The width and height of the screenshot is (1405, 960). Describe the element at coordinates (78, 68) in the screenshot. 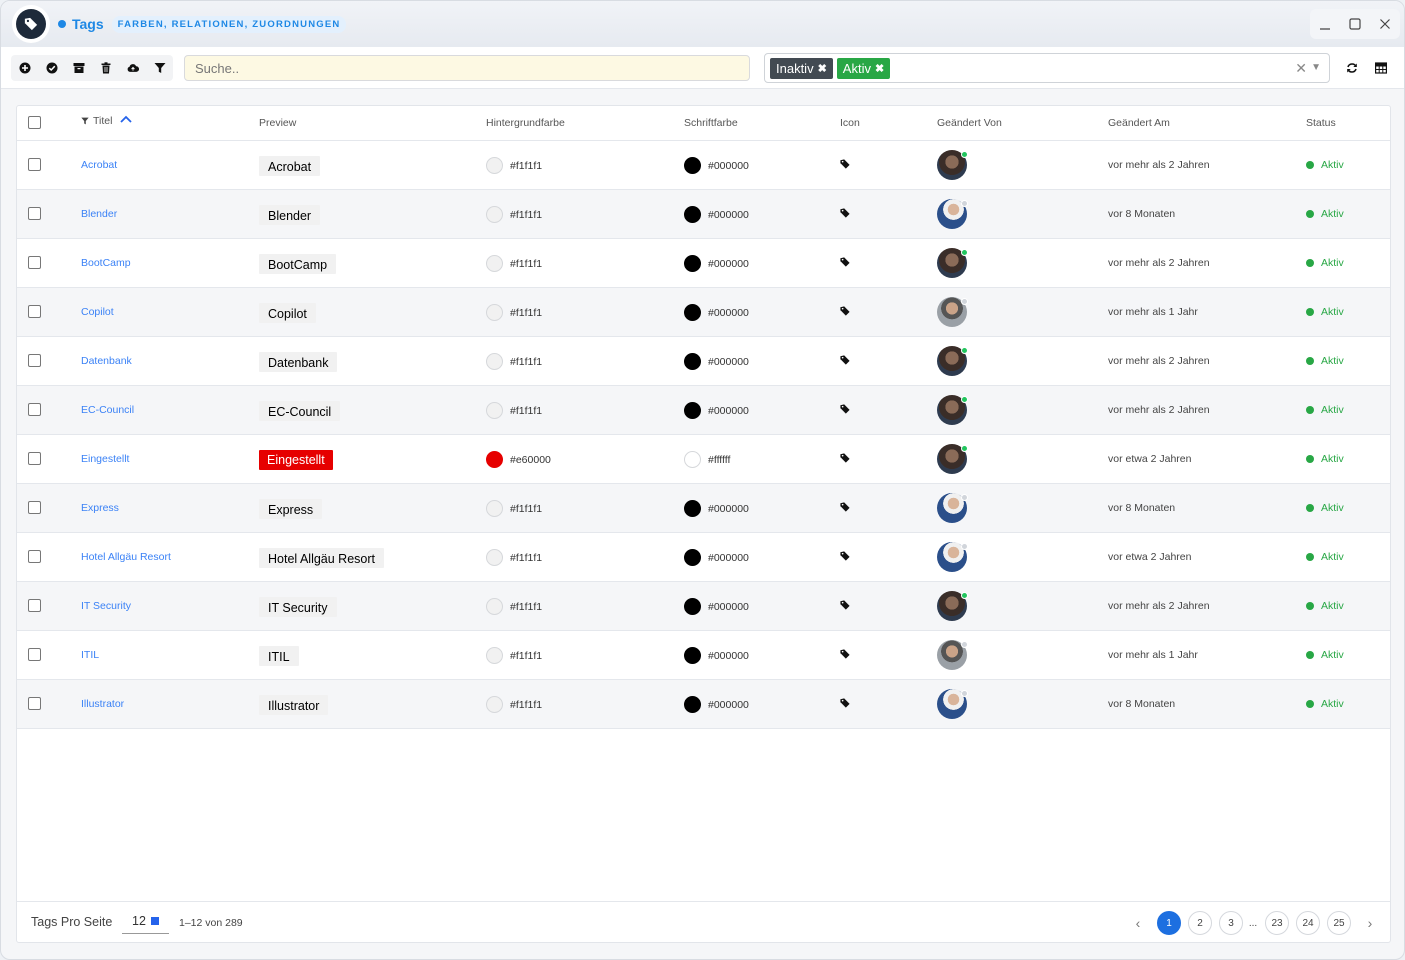

I see `archive-button` at that location.